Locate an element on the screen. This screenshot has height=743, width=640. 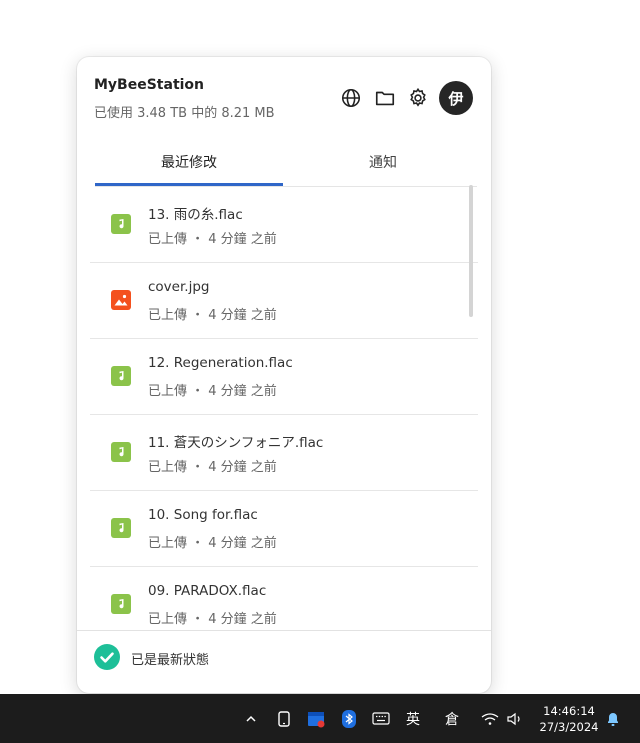
tab-recent-changes: 最近修改 is located at coordinates (189, 165).